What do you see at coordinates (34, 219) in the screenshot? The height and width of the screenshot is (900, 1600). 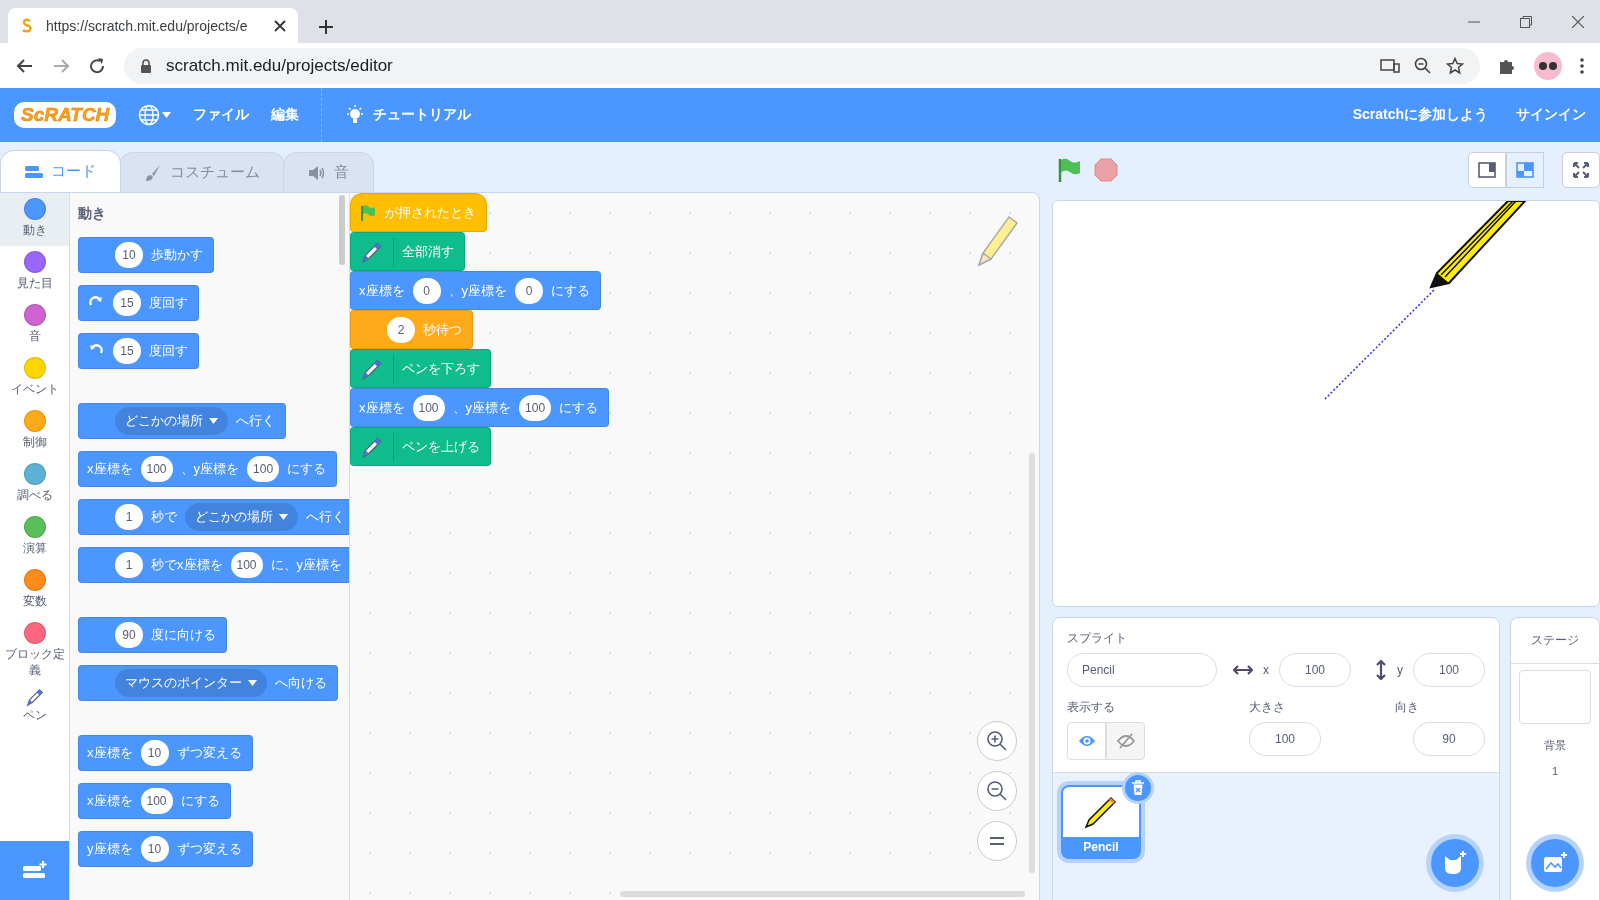 I see `category-item: 動き` at bounding box center [34, 219].